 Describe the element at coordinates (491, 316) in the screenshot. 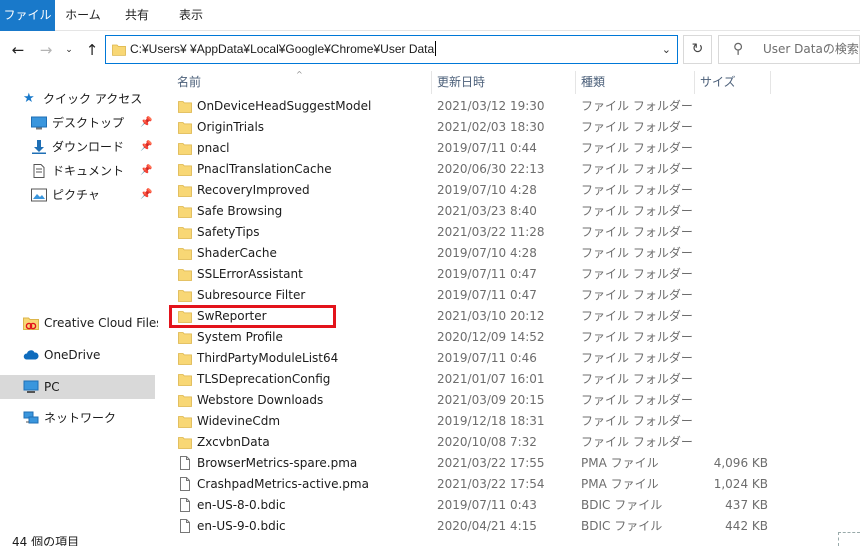

I see `file-date: 2021/03/10 20:12` at that location.